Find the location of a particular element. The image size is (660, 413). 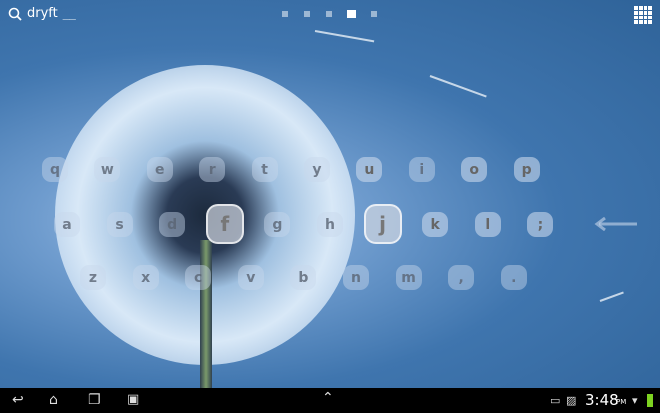

key-k: k is located at coordinates (435, 224).